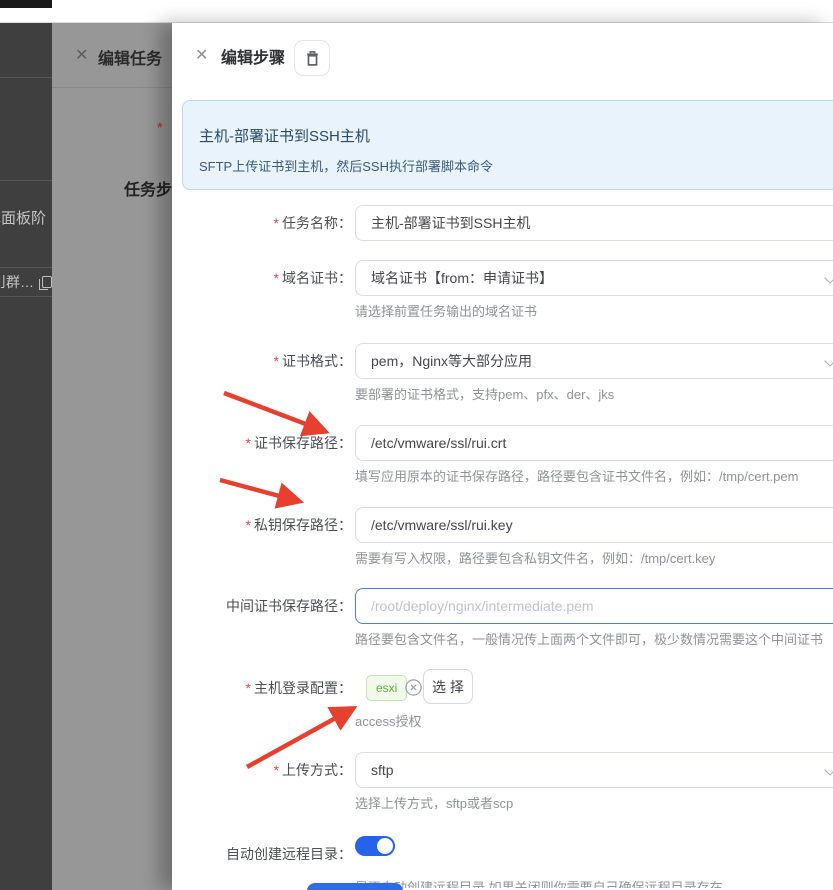  Describe the element at coordinates (594, 223) in the screenshot. I see `task-name-input` at that location.